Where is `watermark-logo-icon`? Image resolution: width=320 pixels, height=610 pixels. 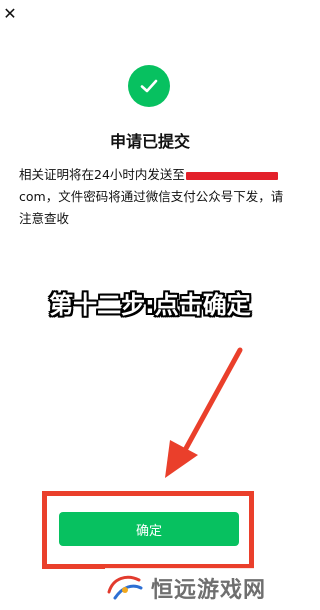 watermark-logo-icon is located at coordinates (125, 587).